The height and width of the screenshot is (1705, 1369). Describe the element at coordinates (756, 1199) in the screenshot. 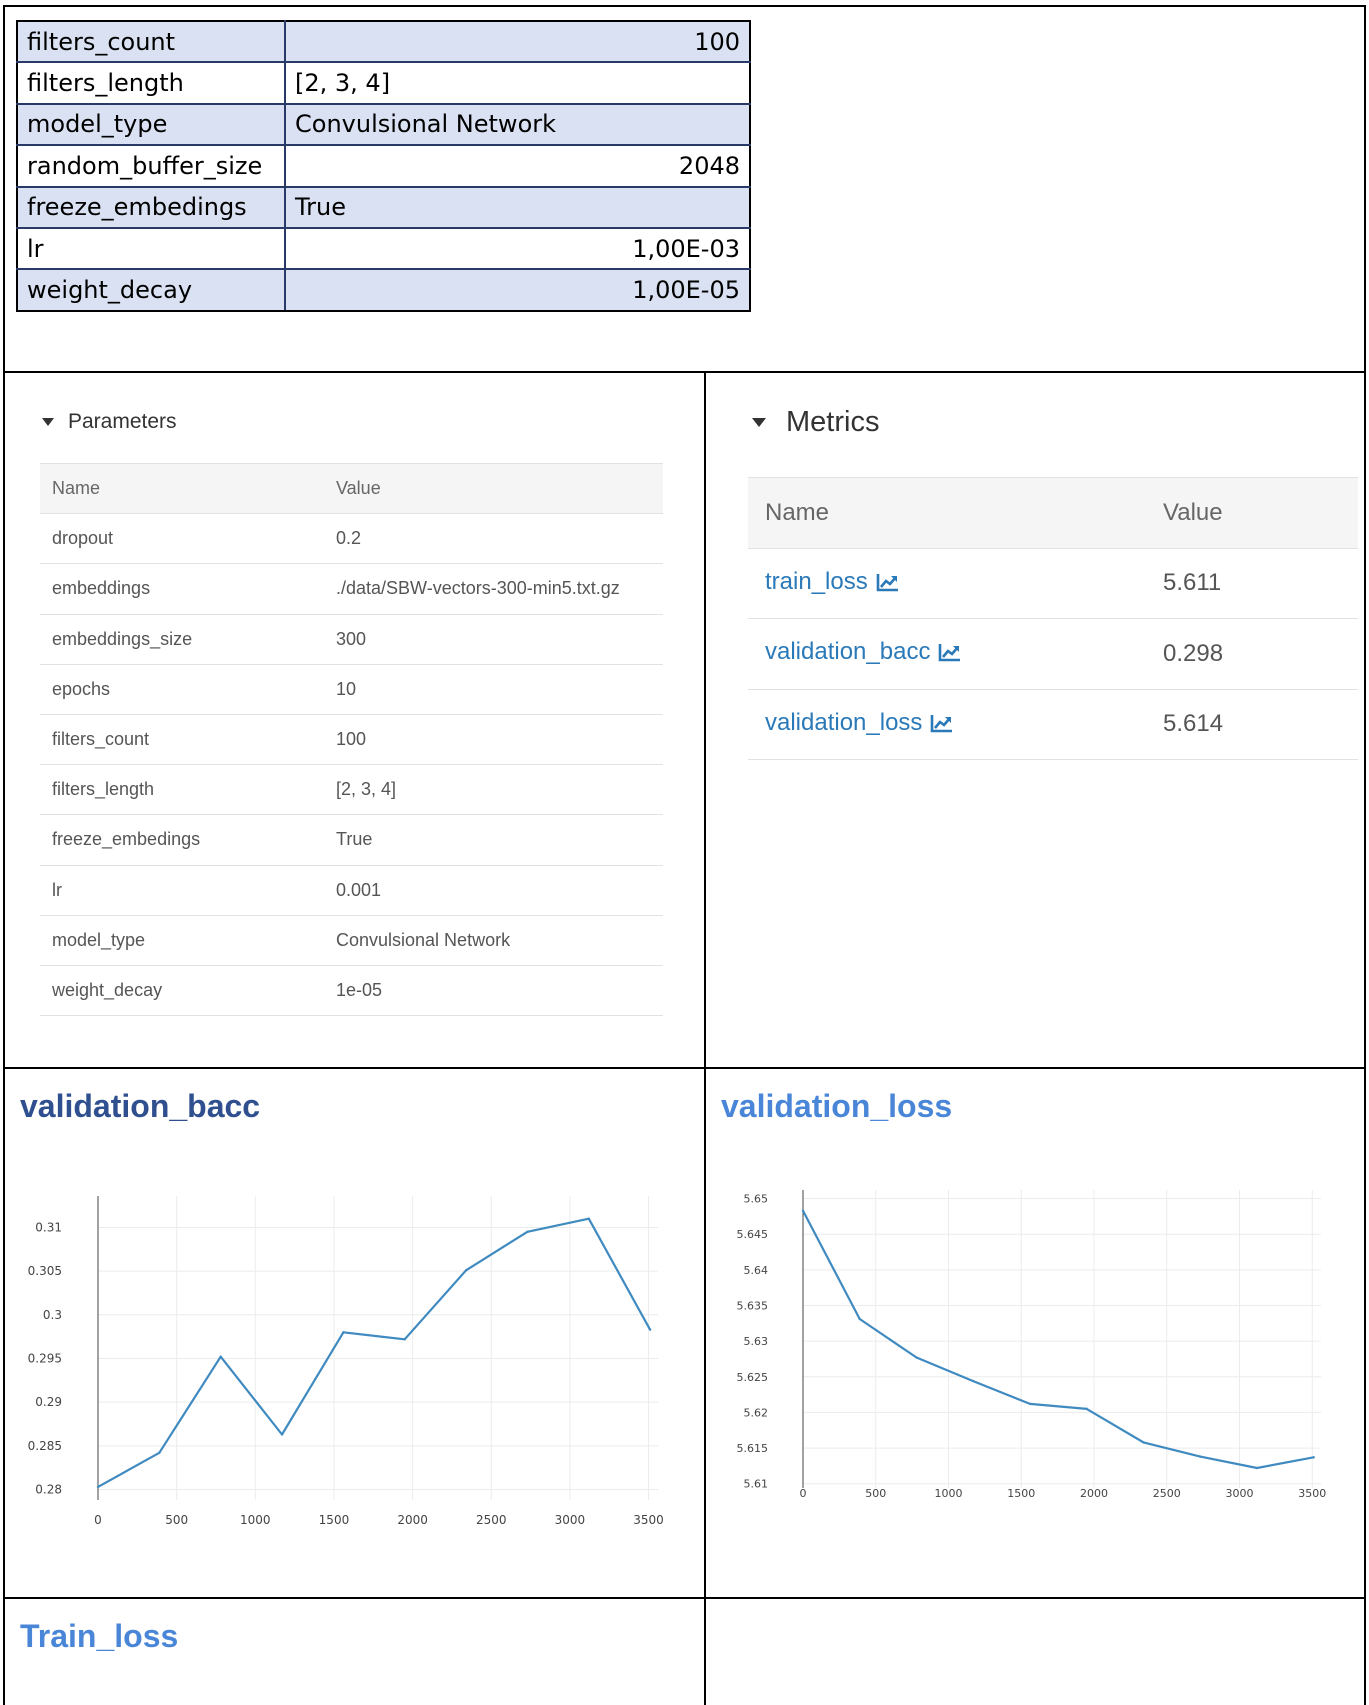

I see `y-tick-label: 5.65` at that location.